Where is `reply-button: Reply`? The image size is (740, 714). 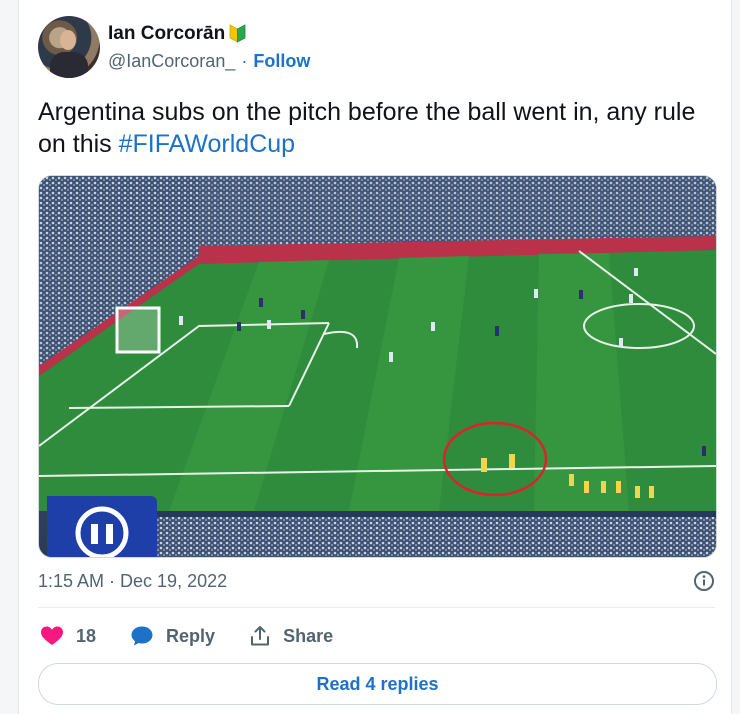
reply-button: Reply is located at coordinates (172, 636).